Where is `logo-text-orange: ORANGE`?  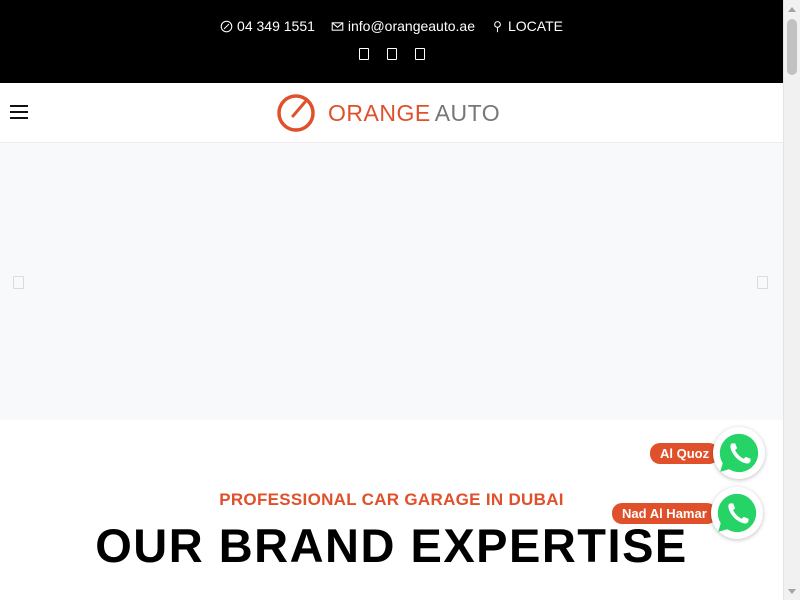 logo-text-orange: ORANGE is located at coordinates (379, 112).